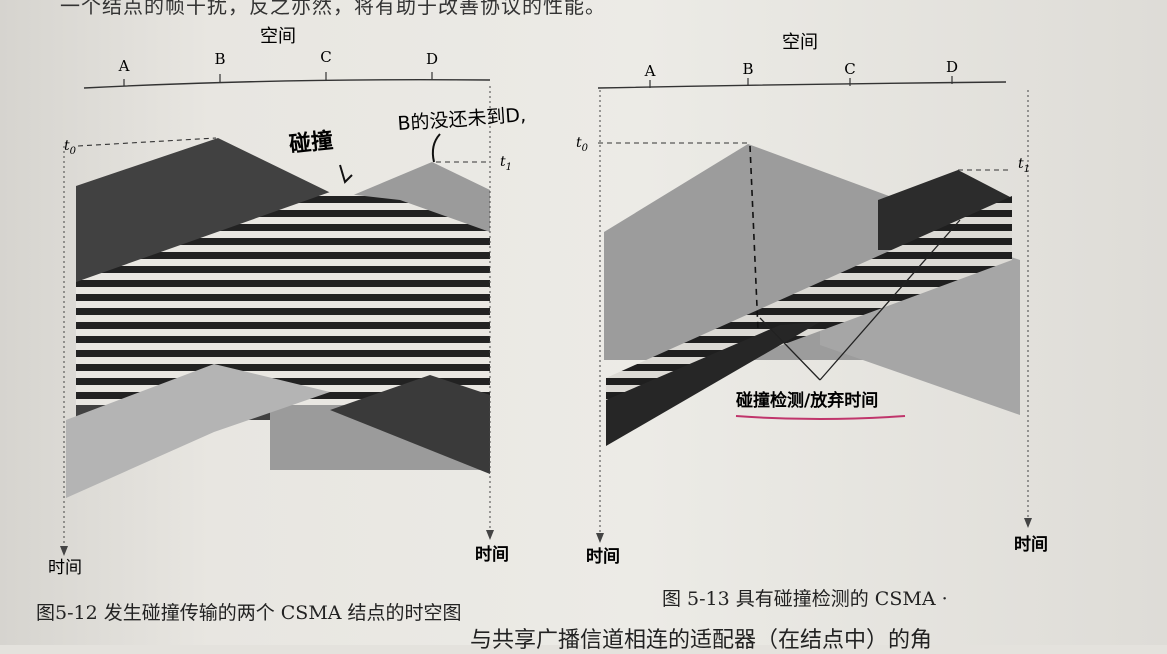 Image resolution: width=1167 pixels, height=654 pixels. Describe the element at coordinates (802, 85) in the screenshot. I see `space-axis-right` at that location.